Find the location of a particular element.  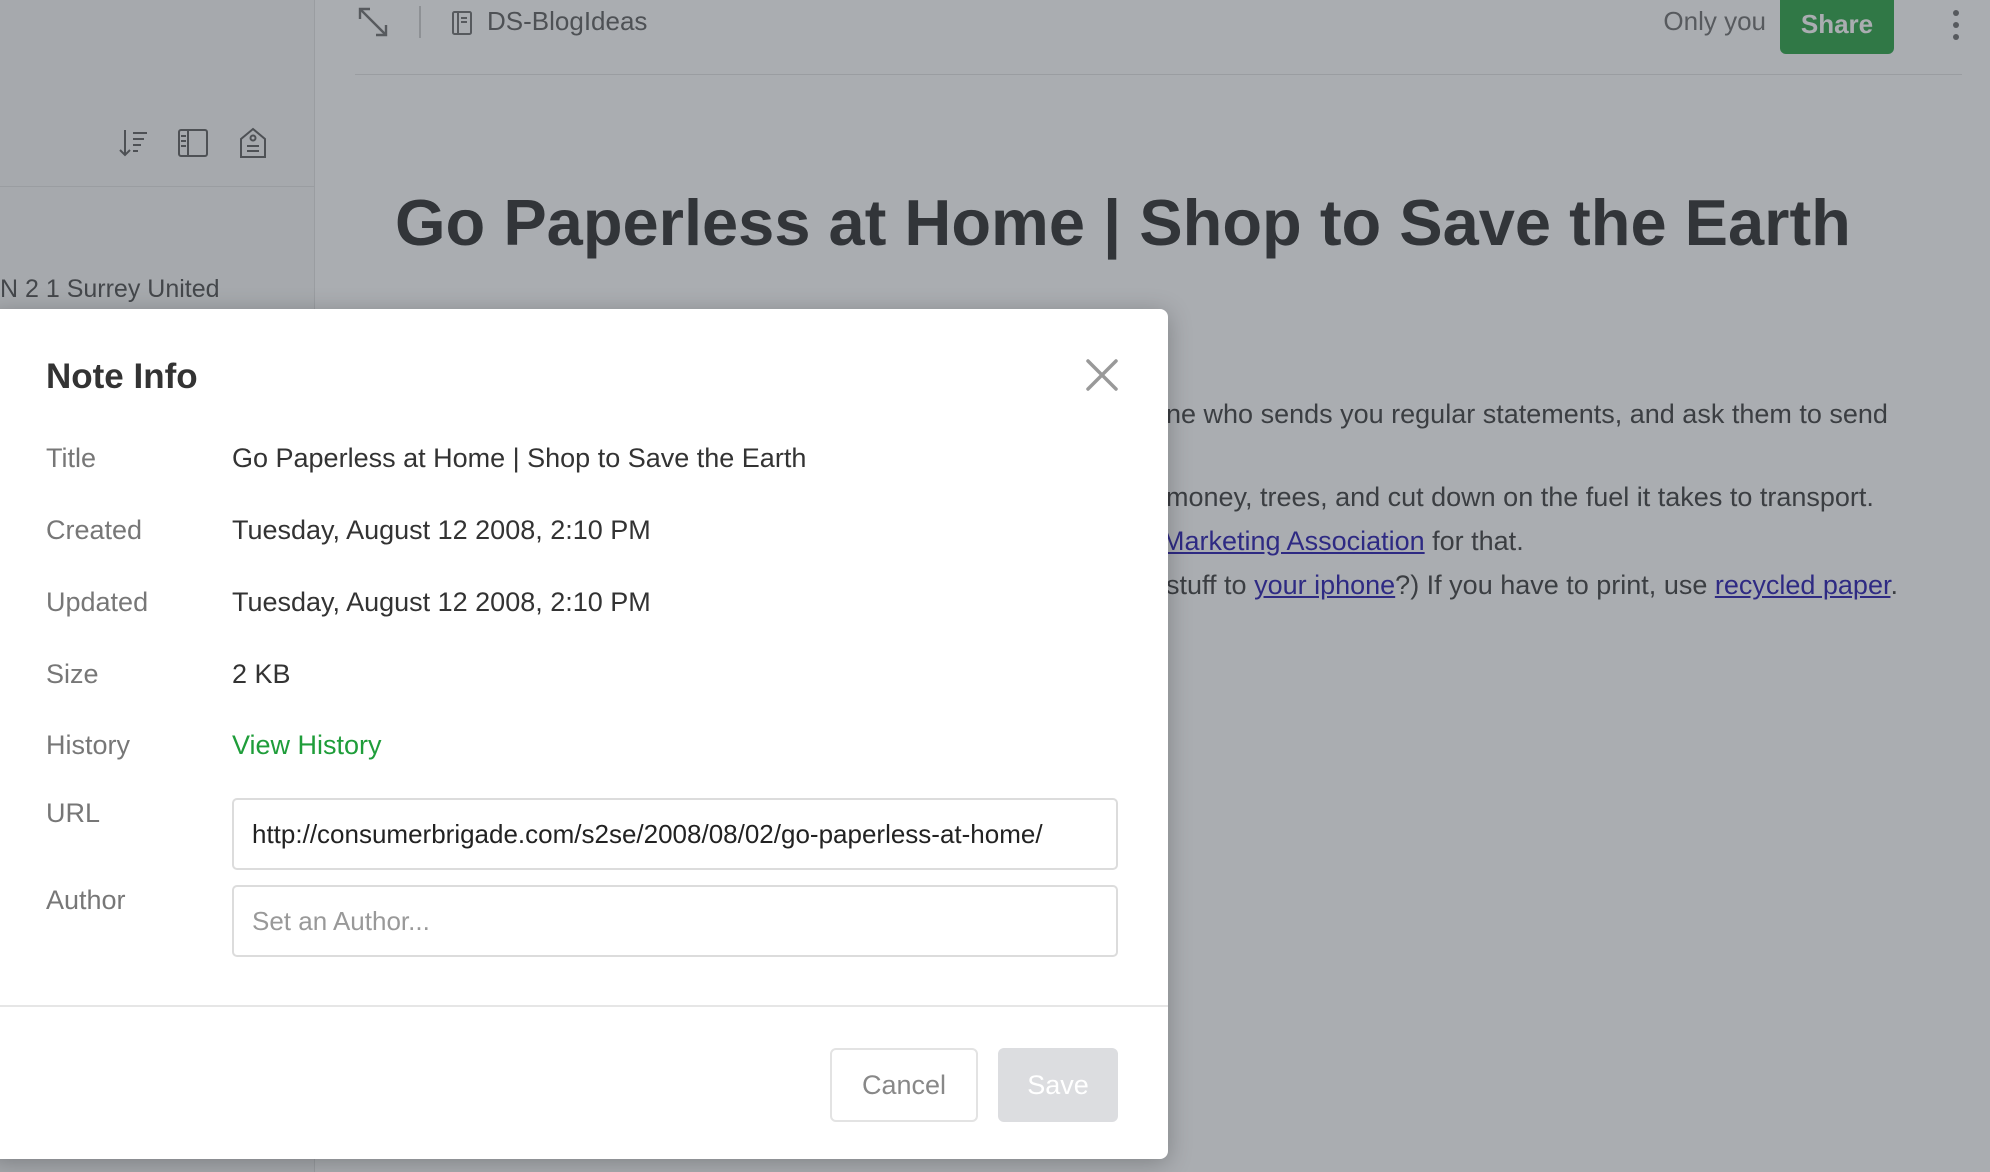

author-row: Author is located at coordinates (582, 921).